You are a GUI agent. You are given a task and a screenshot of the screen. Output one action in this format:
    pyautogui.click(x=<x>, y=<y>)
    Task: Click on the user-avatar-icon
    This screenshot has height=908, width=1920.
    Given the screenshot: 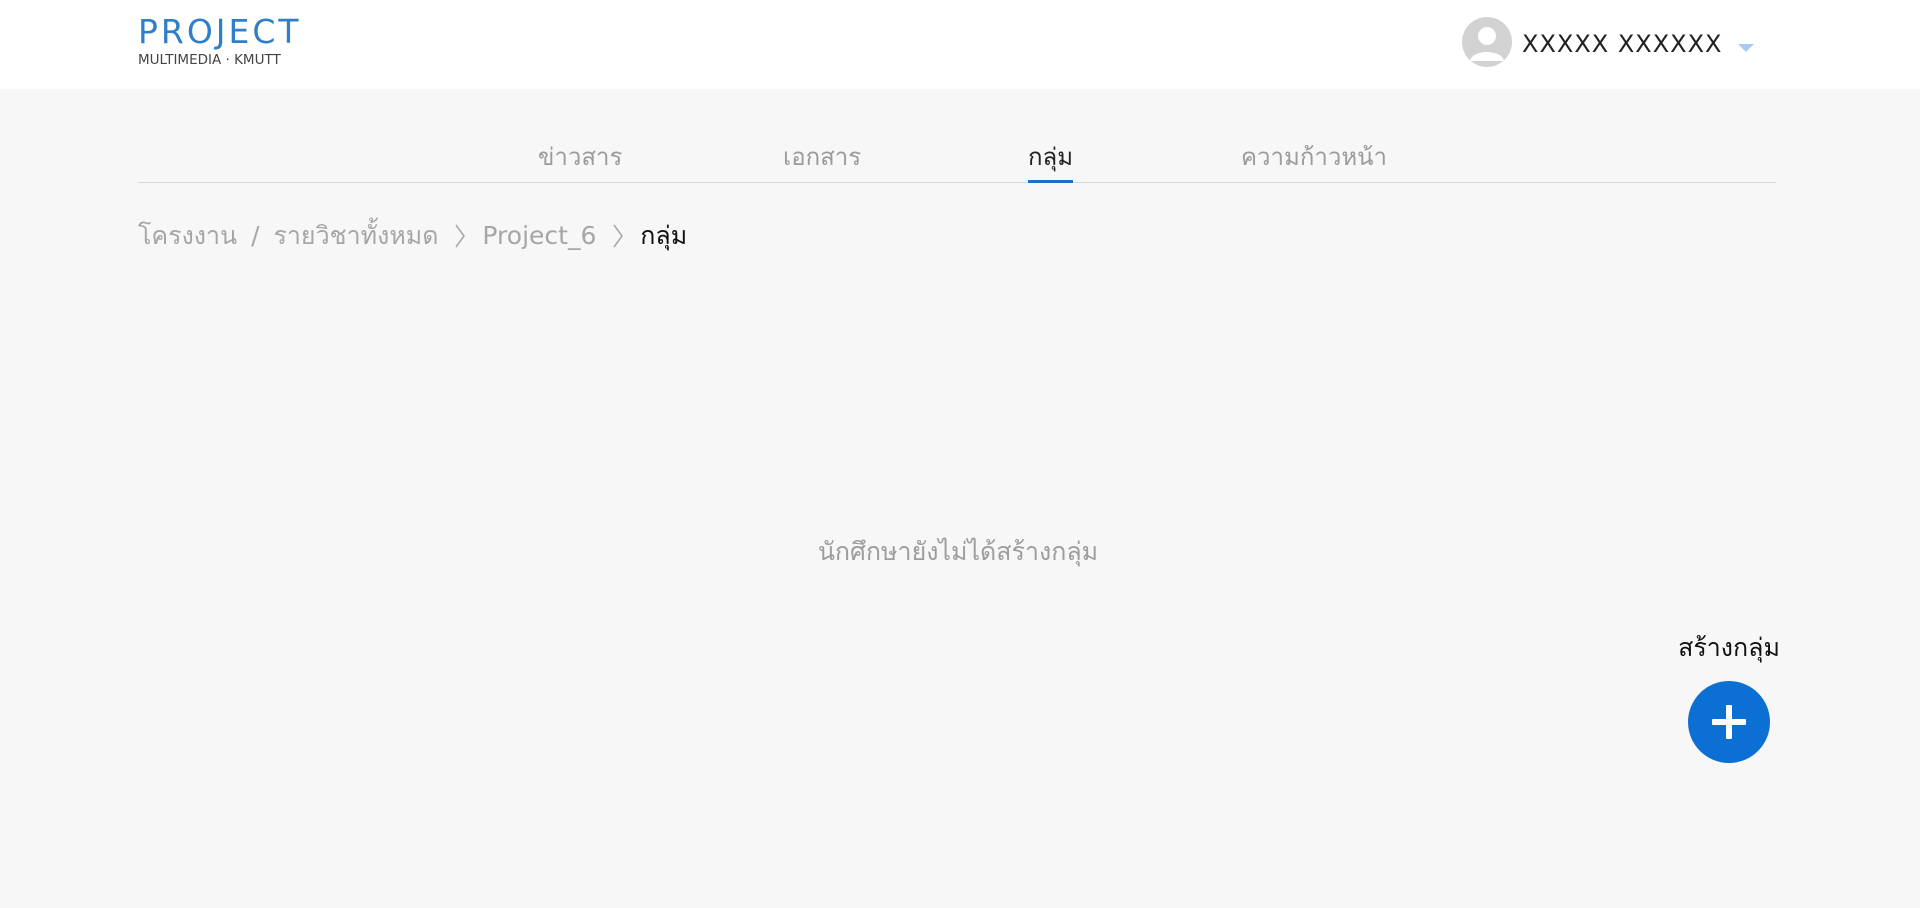 What is the action you would take?
    pyautogui.click(x=1487, y=42)
    